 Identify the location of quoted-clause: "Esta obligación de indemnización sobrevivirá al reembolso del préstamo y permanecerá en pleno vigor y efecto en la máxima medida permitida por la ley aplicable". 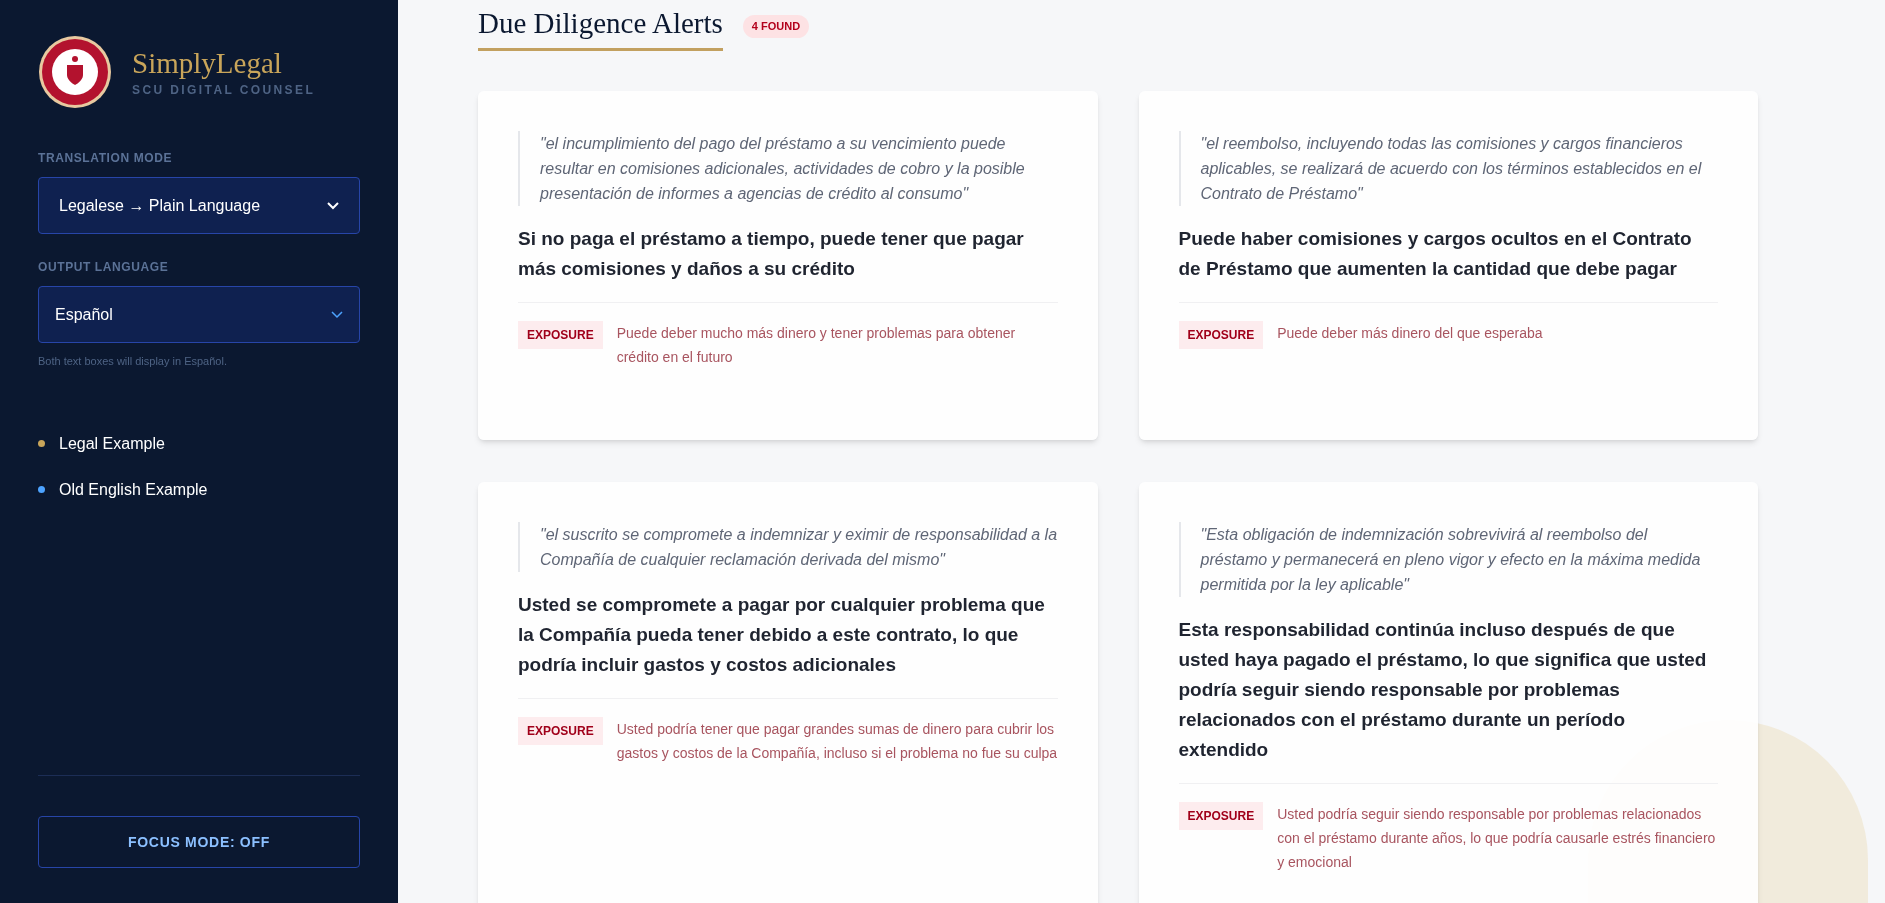
(1448, 559).